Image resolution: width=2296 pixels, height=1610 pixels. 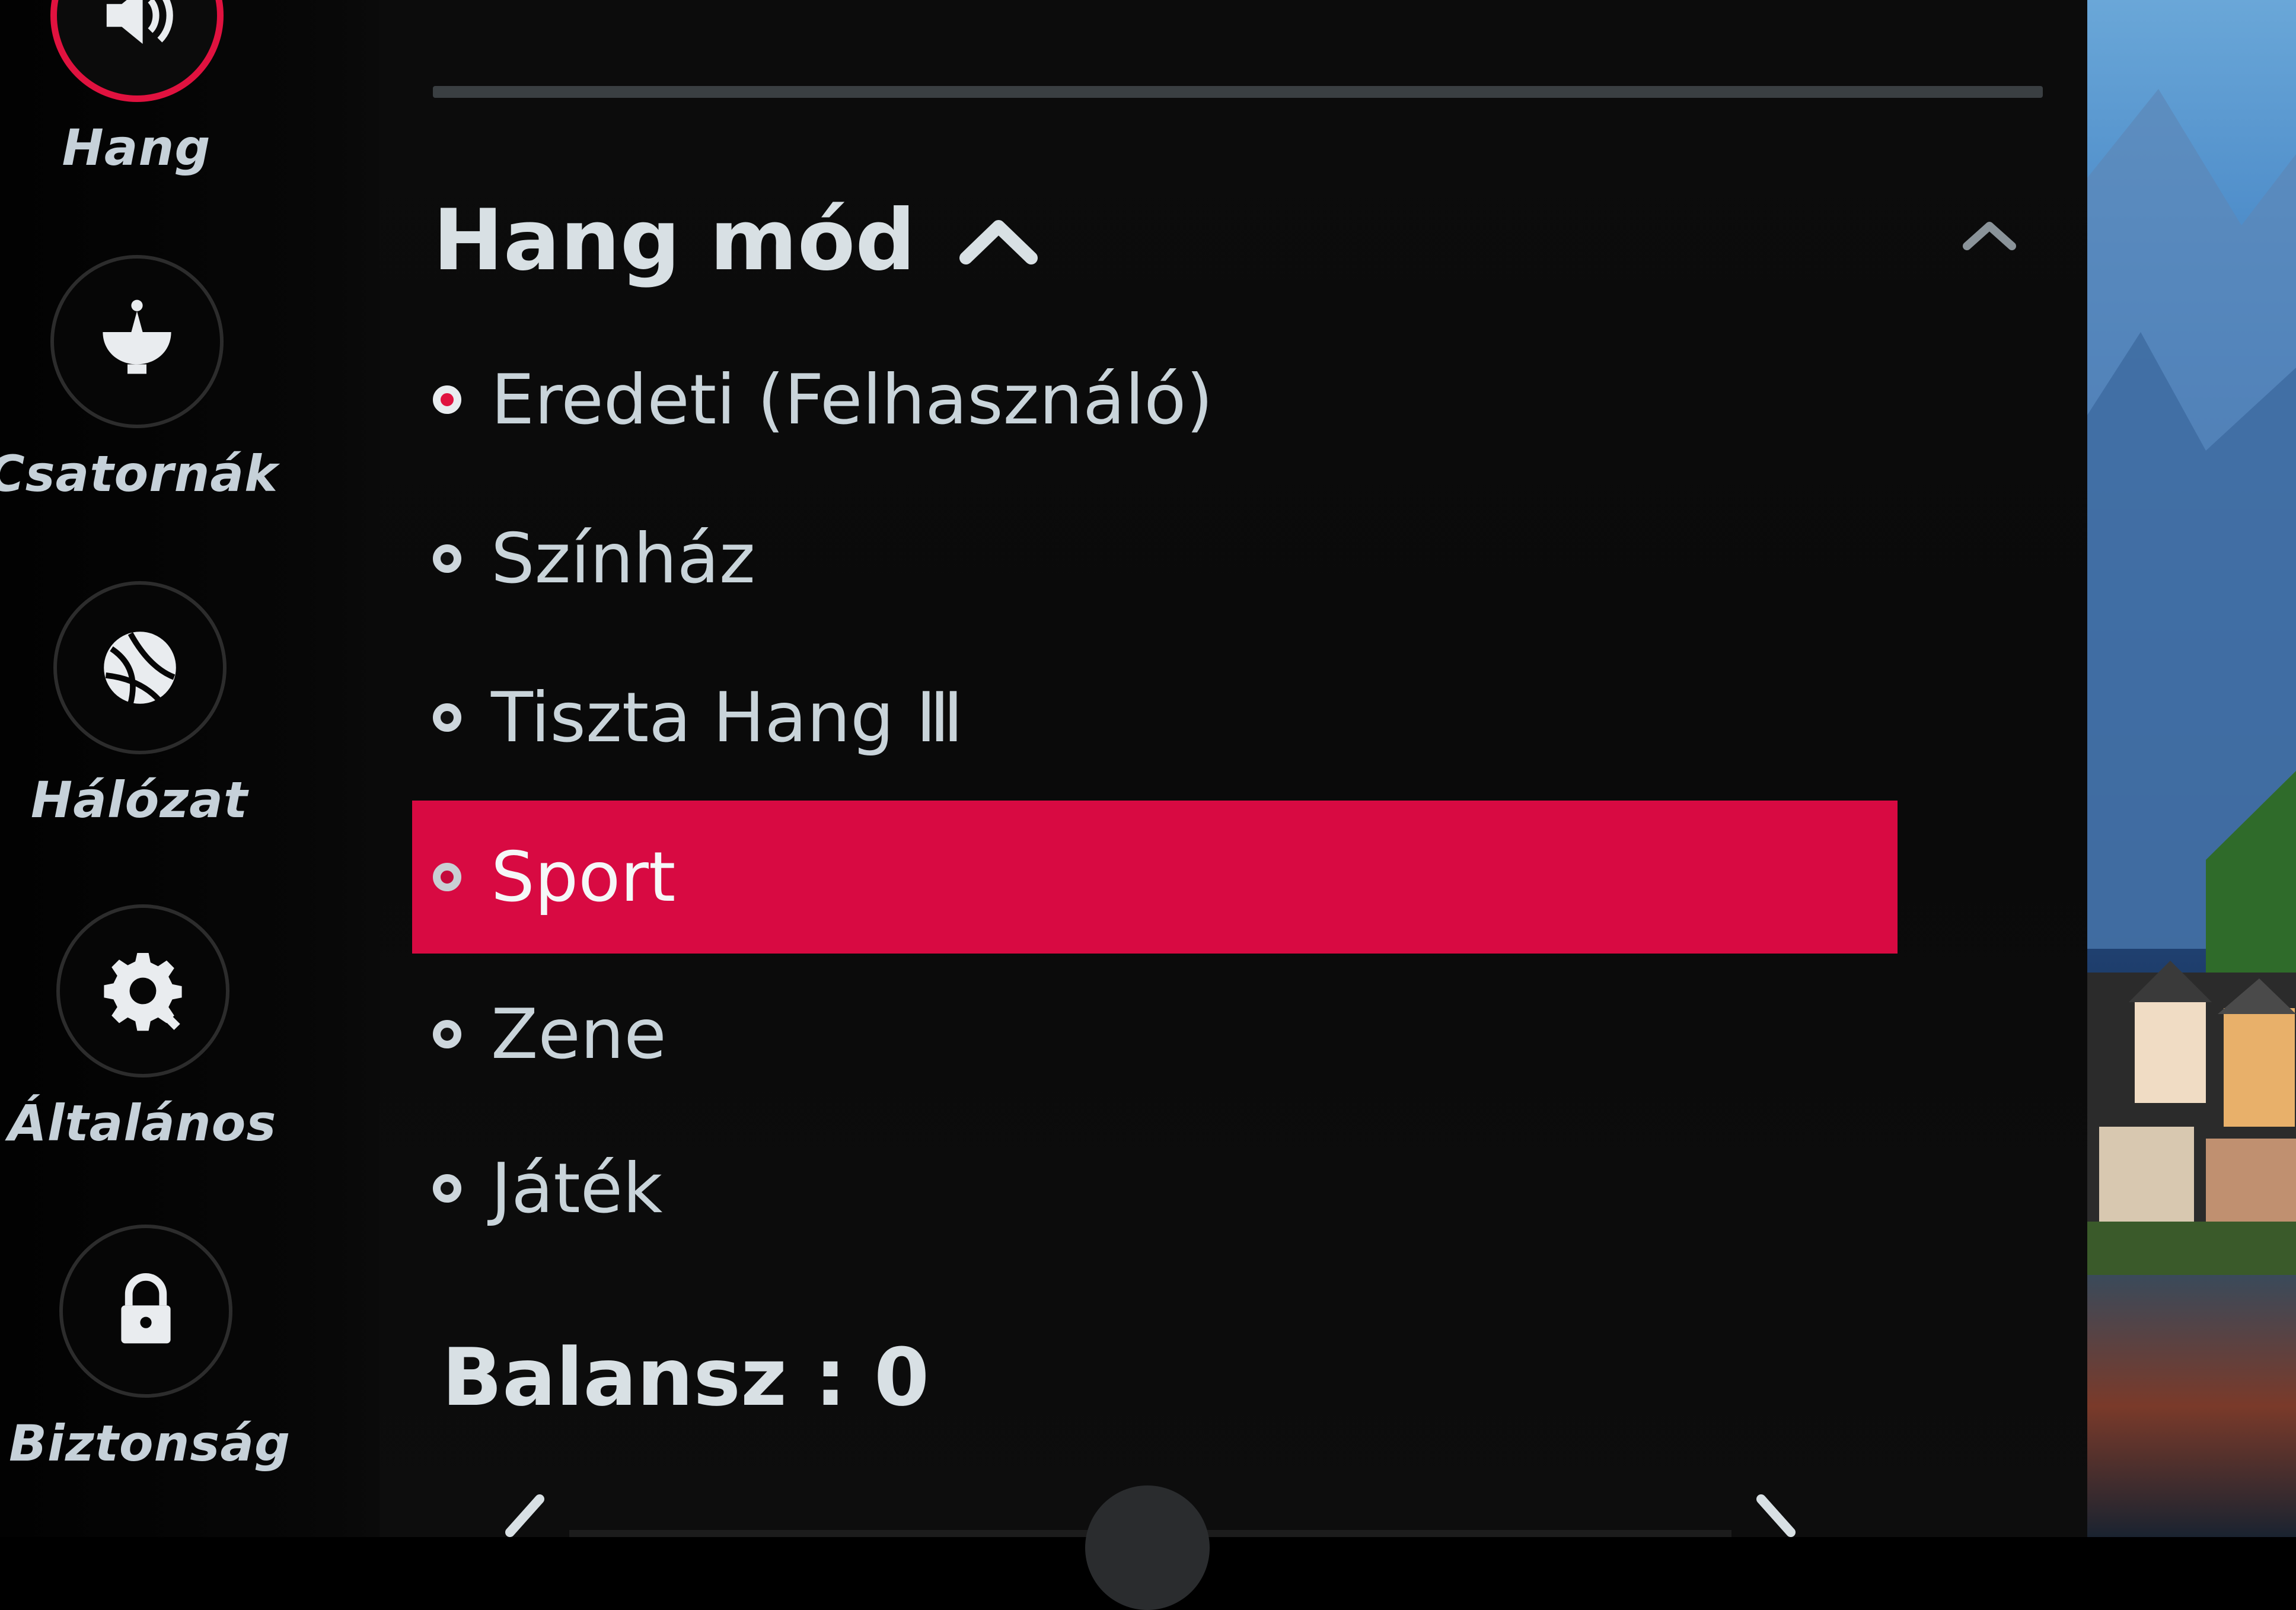 What do you see at coordinates (140, 667) in the screenshot?
I see `globe-network-icon` at bounding box center [140, 667].